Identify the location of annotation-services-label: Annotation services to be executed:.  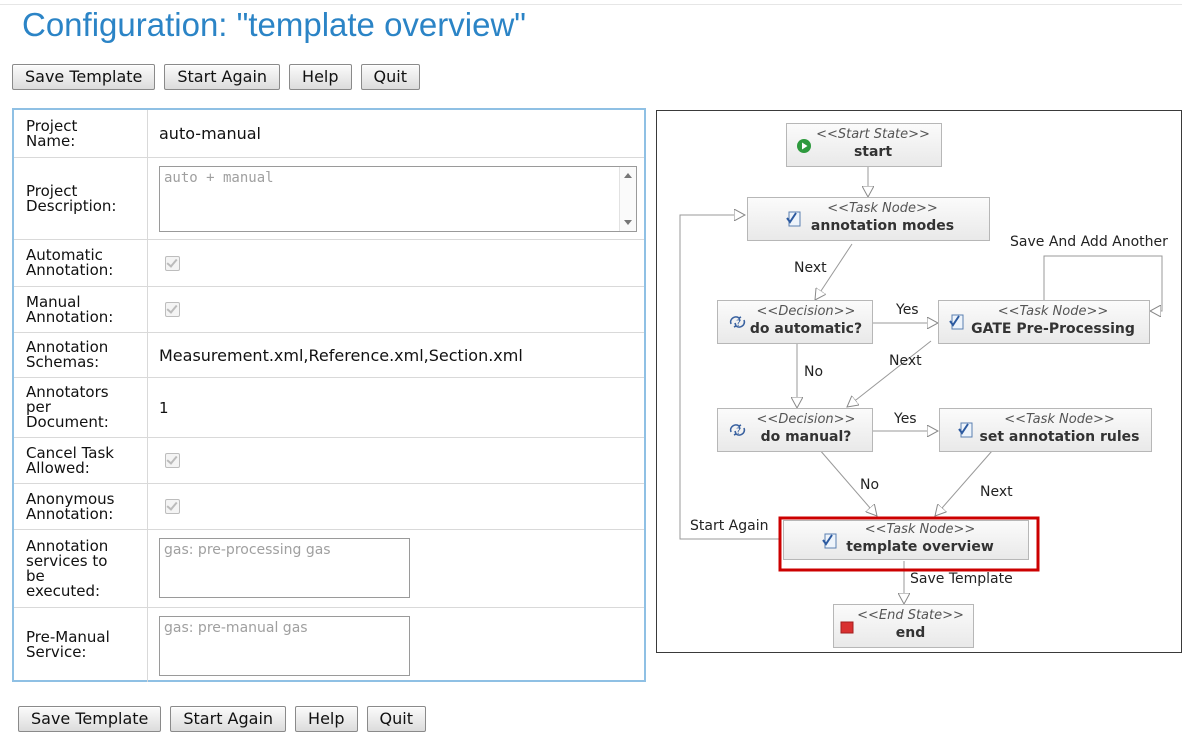
(81, 568).